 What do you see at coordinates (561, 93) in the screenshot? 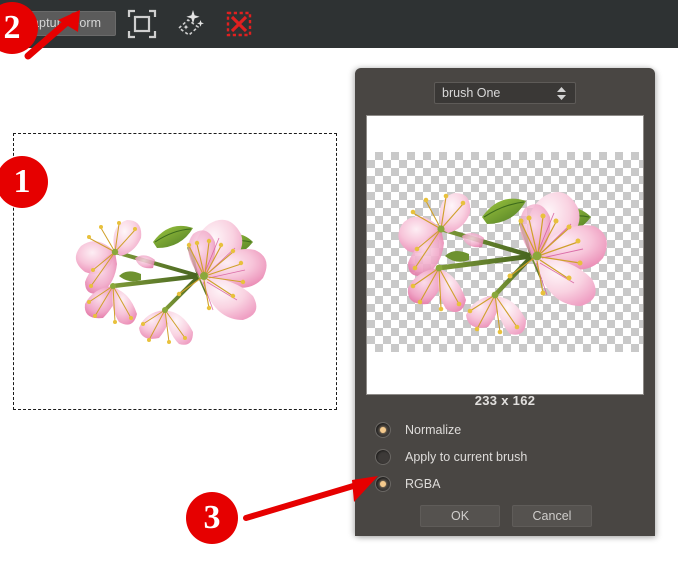
I see `stepper-arrows-icon` at bounding box center [561, 93].